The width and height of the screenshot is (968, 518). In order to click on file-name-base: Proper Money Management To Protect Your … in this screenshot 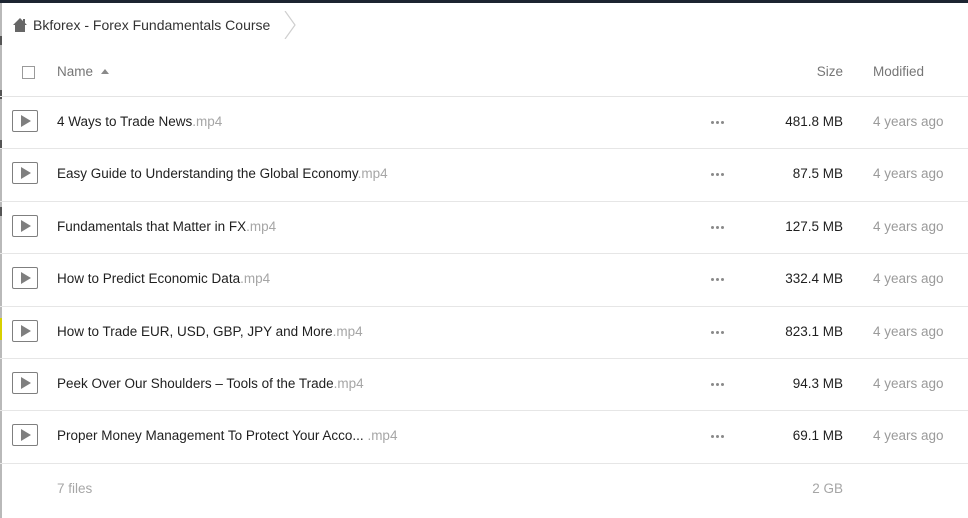, I will do `click(210, 436)`.